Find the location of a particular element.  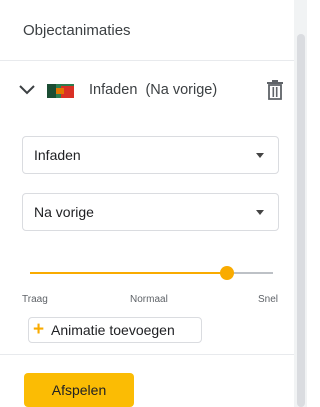

animation-effect-name: Infaden is located at coordinates (113, 90).